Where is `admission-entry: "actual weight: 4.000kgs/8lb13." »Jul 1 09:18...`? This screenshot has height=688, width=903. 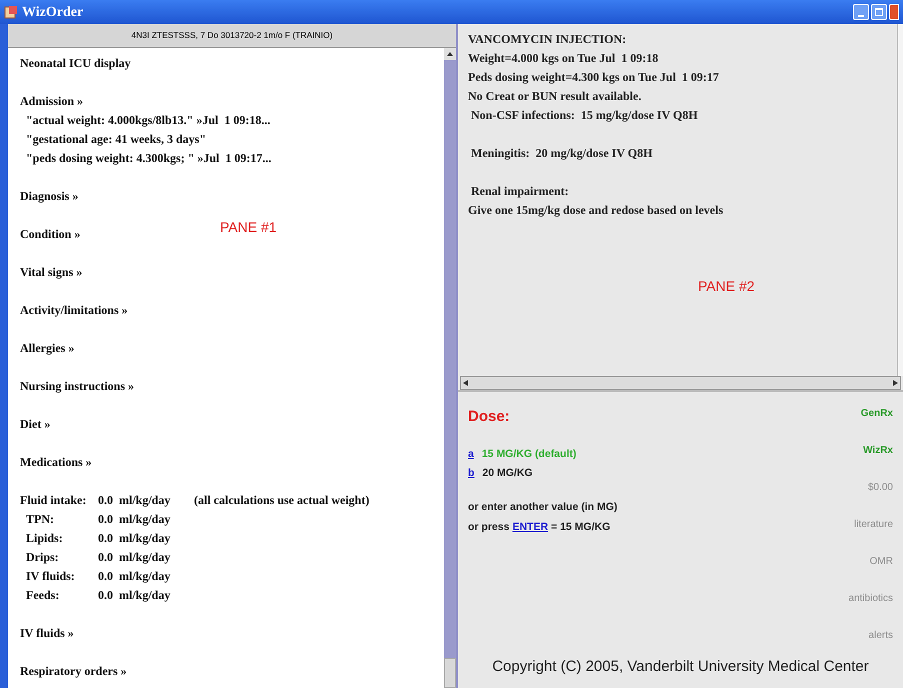
admission-entry: "actual weight: 4.000kgs/8lb13." »Jul 1 09:18... is located at coordinates (148, 120).